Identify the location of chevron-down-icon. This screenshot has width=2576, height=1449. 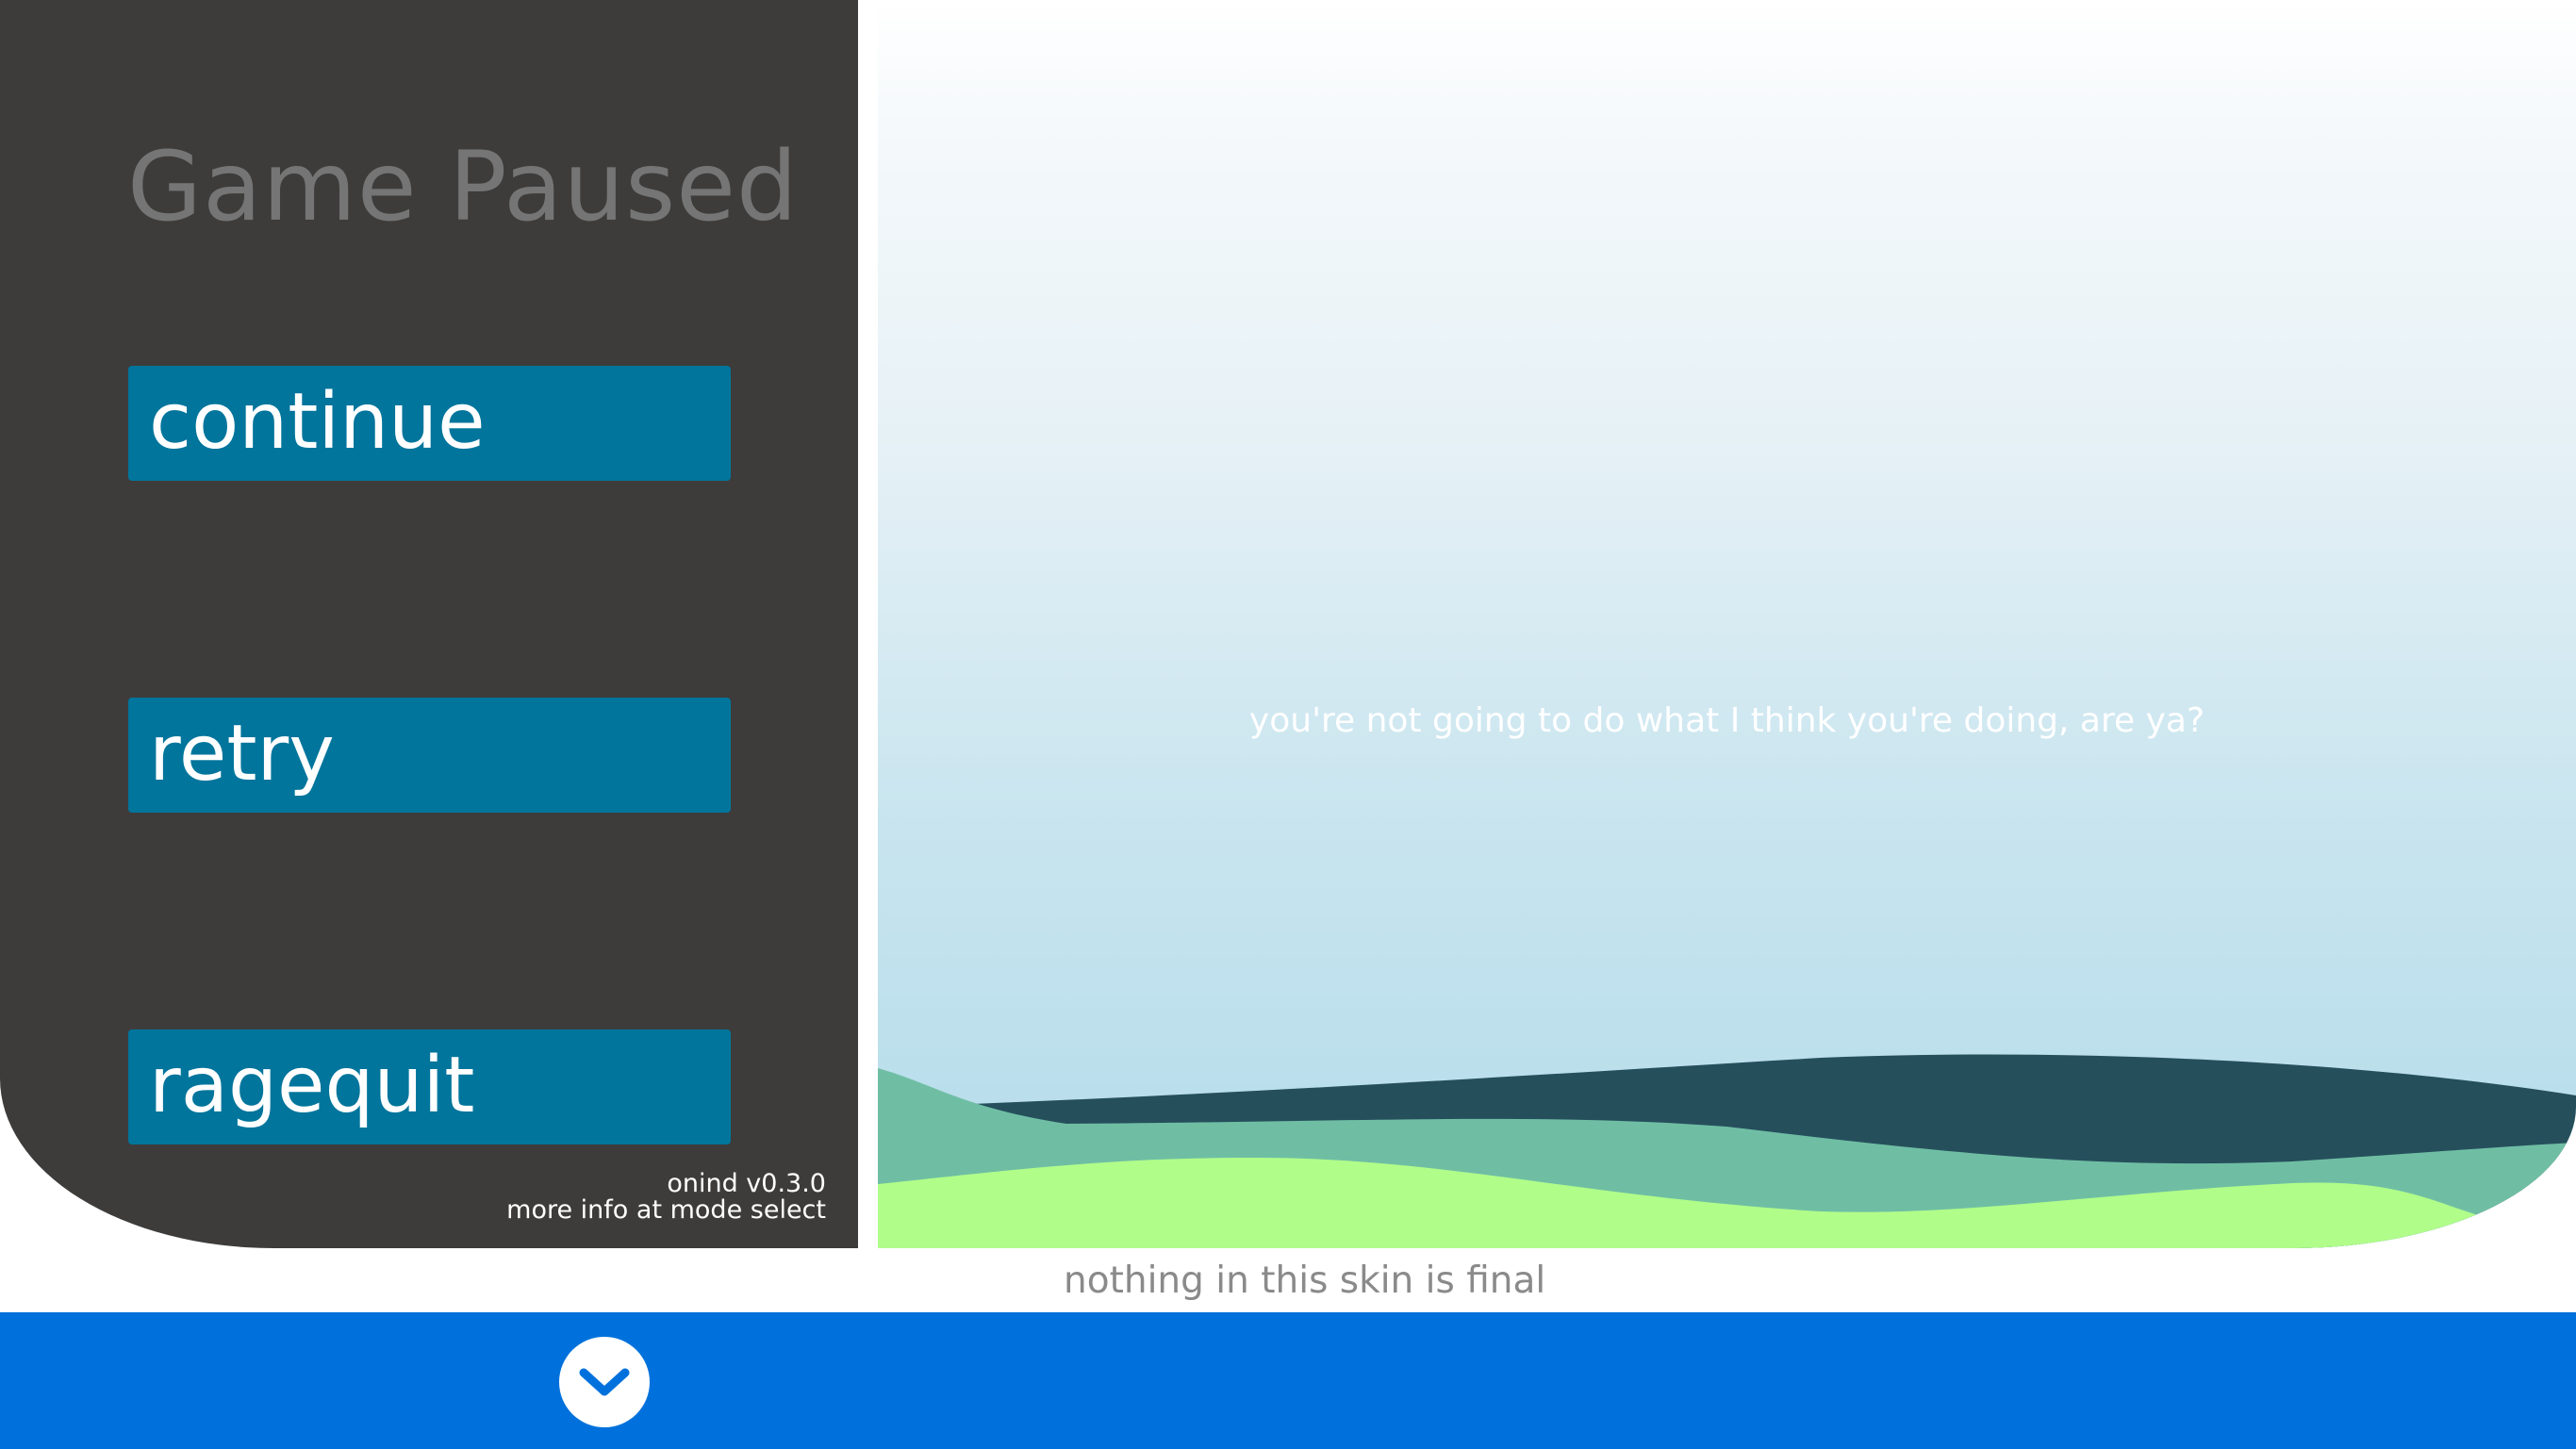
(604, 1382).